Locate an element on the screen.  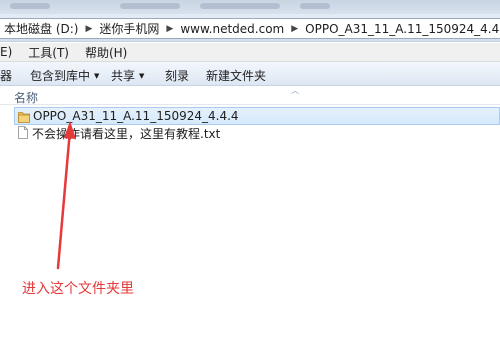
column-header-name: 名称 ︿ is located at coordinates (250, 95).